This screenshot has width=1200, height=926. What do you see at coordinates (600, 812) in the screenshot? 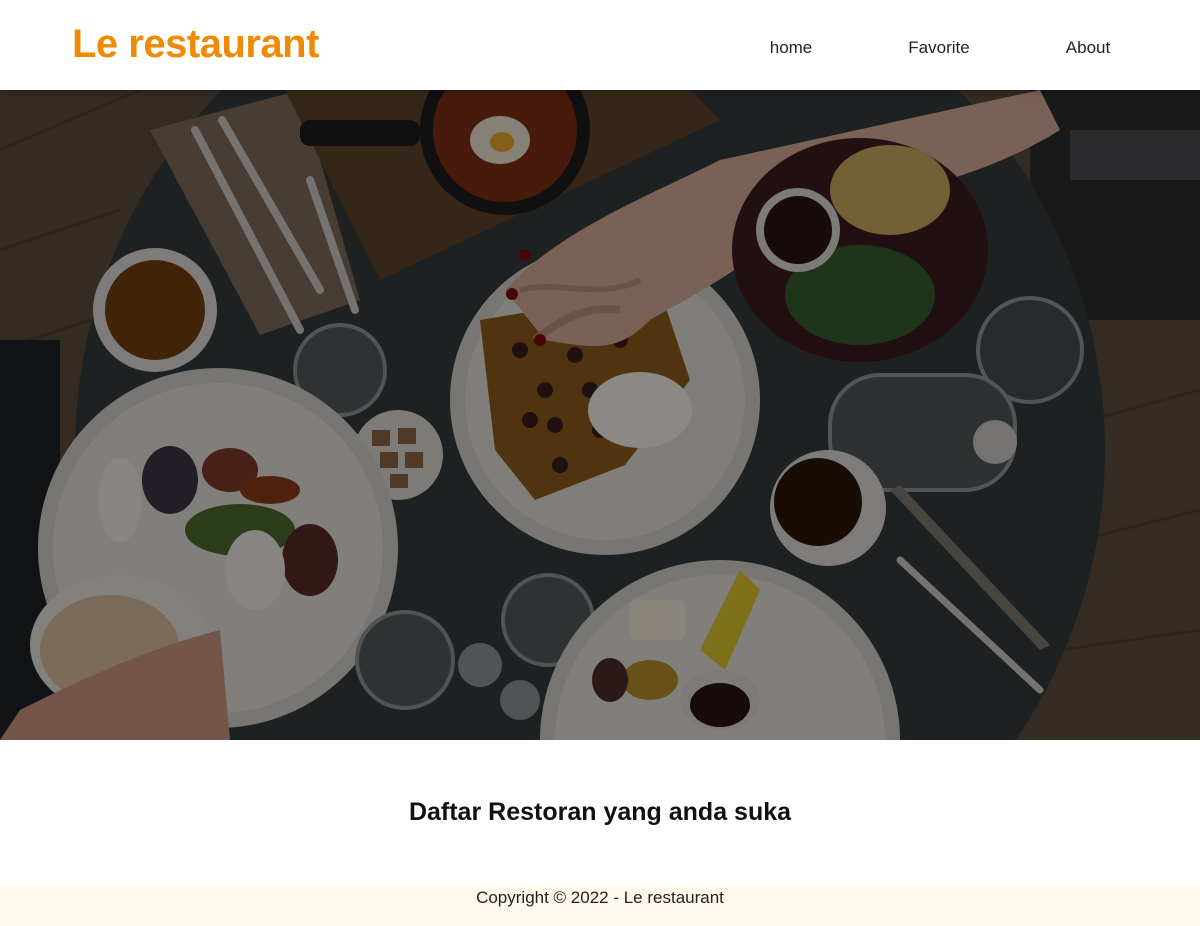
I see `page-title: Daftar Restoran yang anda suka` at bounding box center [600, 812].